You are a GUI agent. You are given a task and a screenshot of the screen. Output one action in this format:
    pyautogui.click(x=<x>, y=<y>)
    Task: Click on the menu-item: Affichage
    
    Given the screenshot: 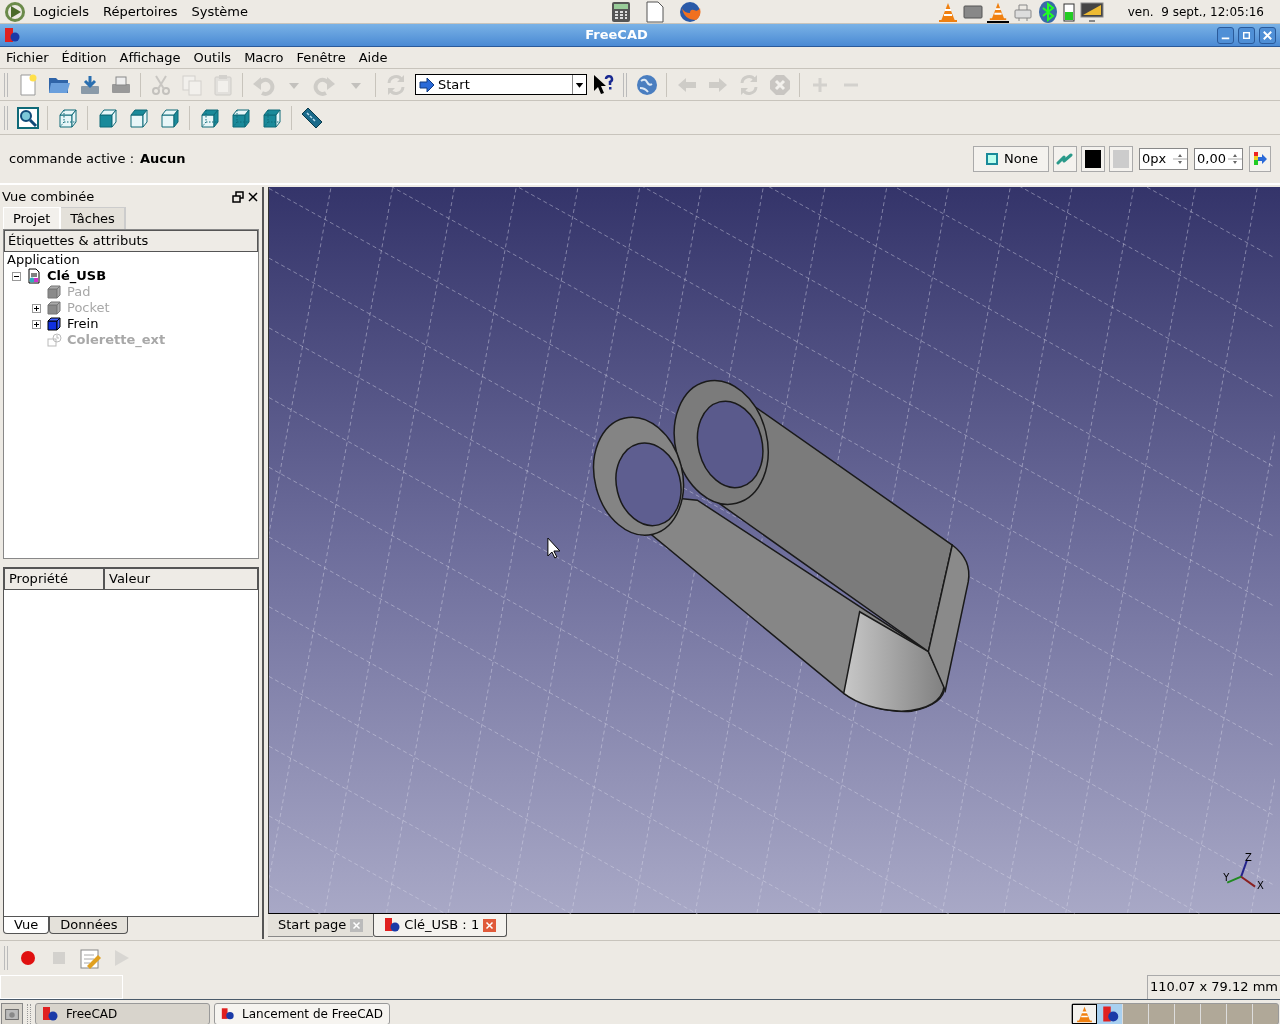 What is the action you would take?
    pyautogui.click(x=150, y=57)
    